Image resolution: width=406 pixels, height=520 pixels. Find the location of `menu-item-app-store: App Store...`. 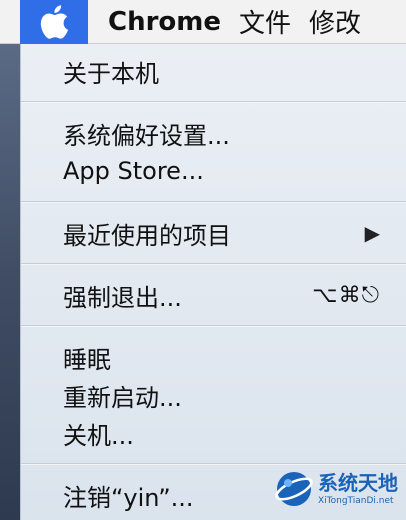

menu-item-app-store: App Store... is located at coordinates (213, 171).